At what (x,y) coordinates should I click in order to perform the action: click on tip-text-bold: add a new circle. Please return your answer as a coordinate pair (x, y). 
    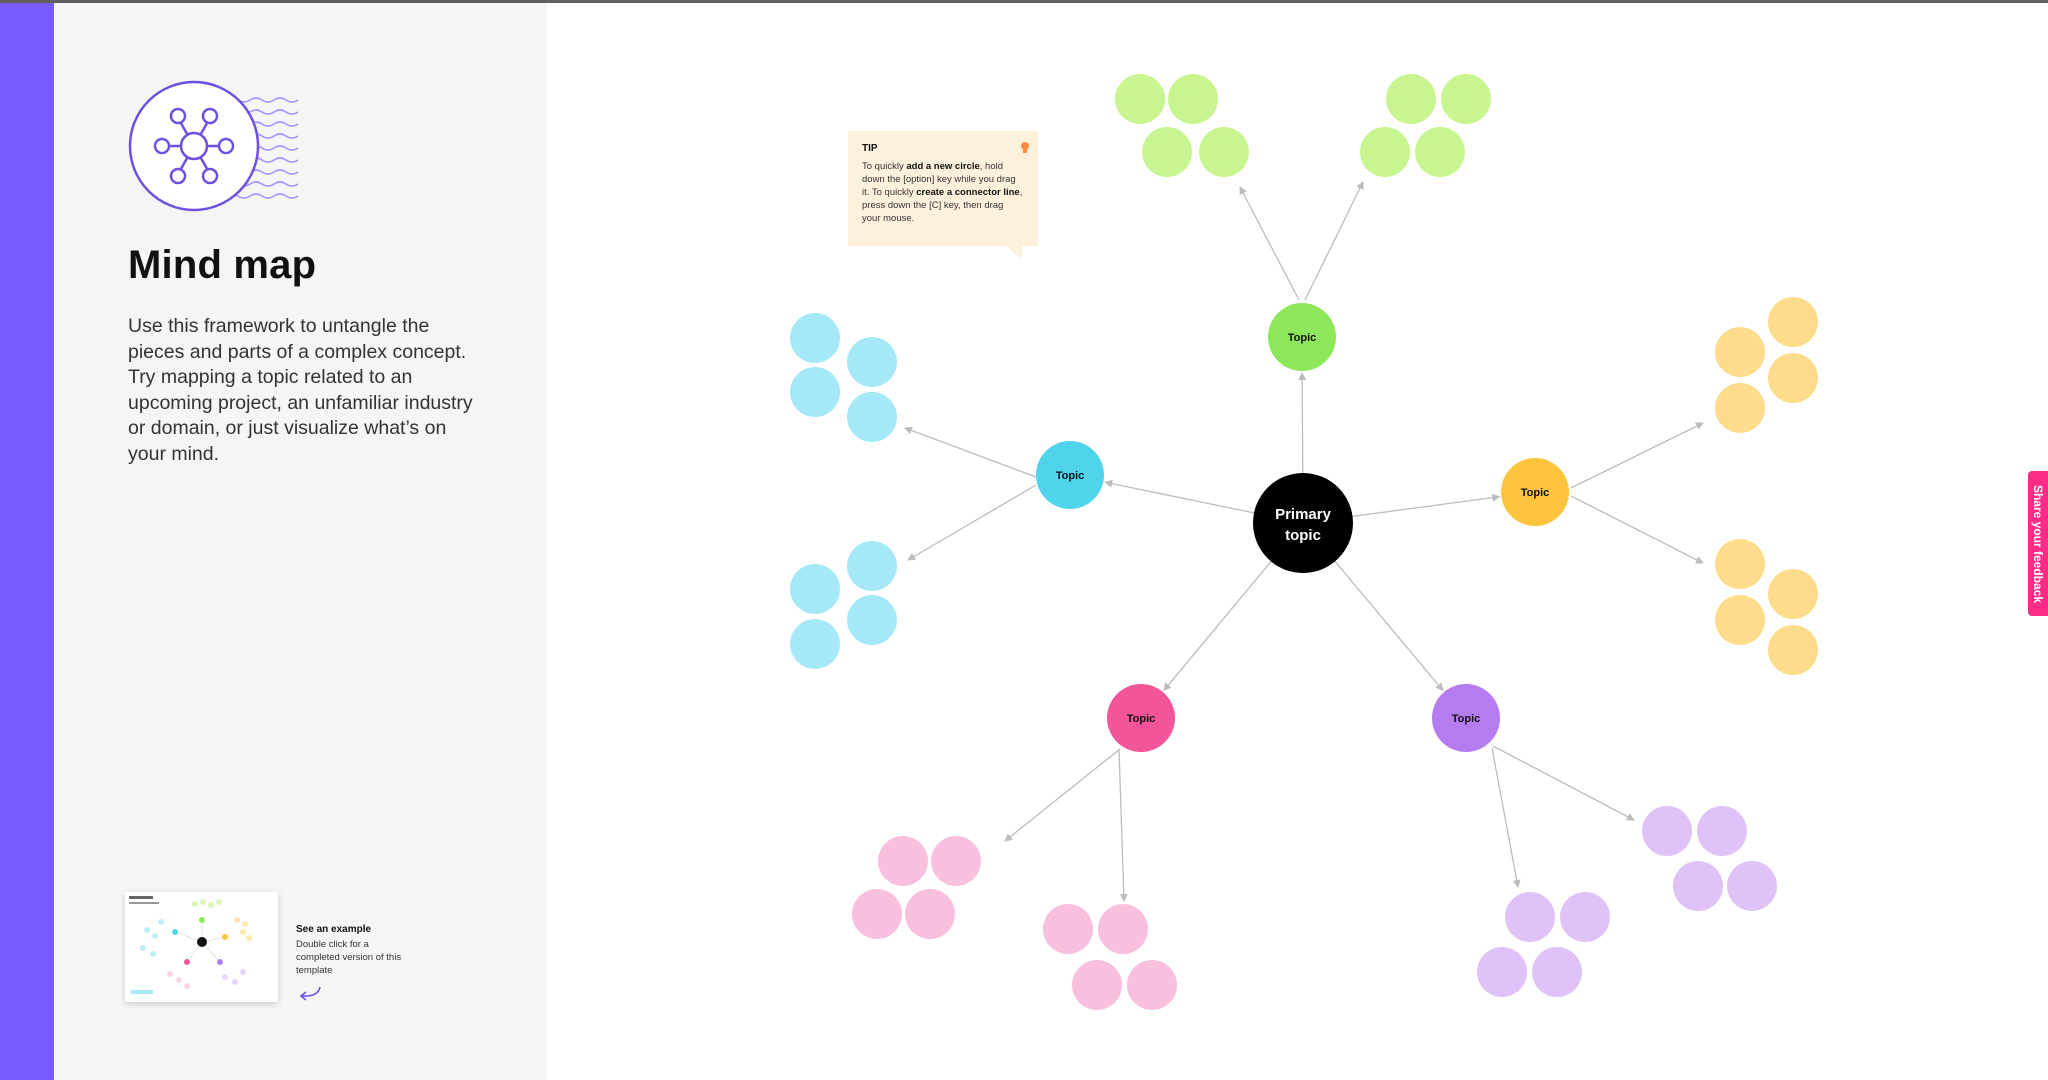
    Looking at the image, I should click on (943, 166).